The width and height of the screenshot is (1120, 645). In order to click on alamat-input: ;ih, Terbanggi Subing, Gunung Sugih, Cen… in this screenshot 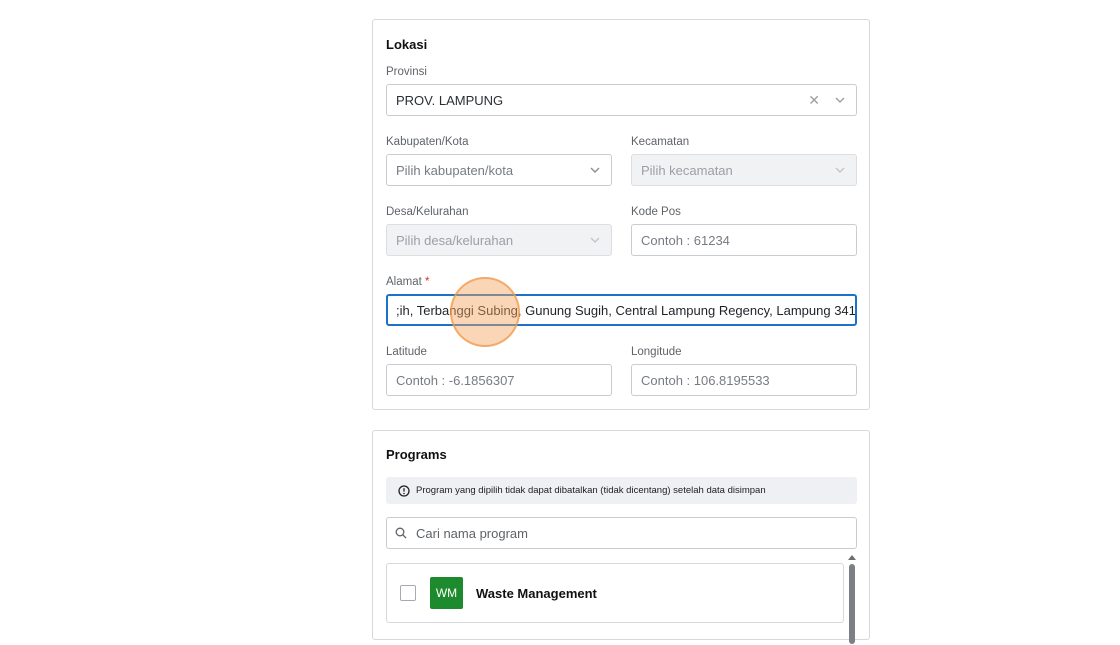, I will do `click(621, 310)`.